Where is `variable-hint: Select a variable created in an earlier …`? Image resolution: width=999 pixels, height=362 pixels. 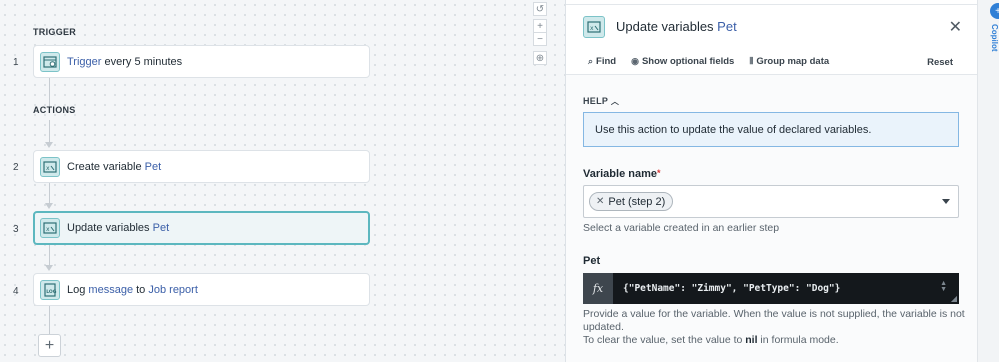
variable-hint: Select a variable created in an earlier … is located at coordinates (681, 228).